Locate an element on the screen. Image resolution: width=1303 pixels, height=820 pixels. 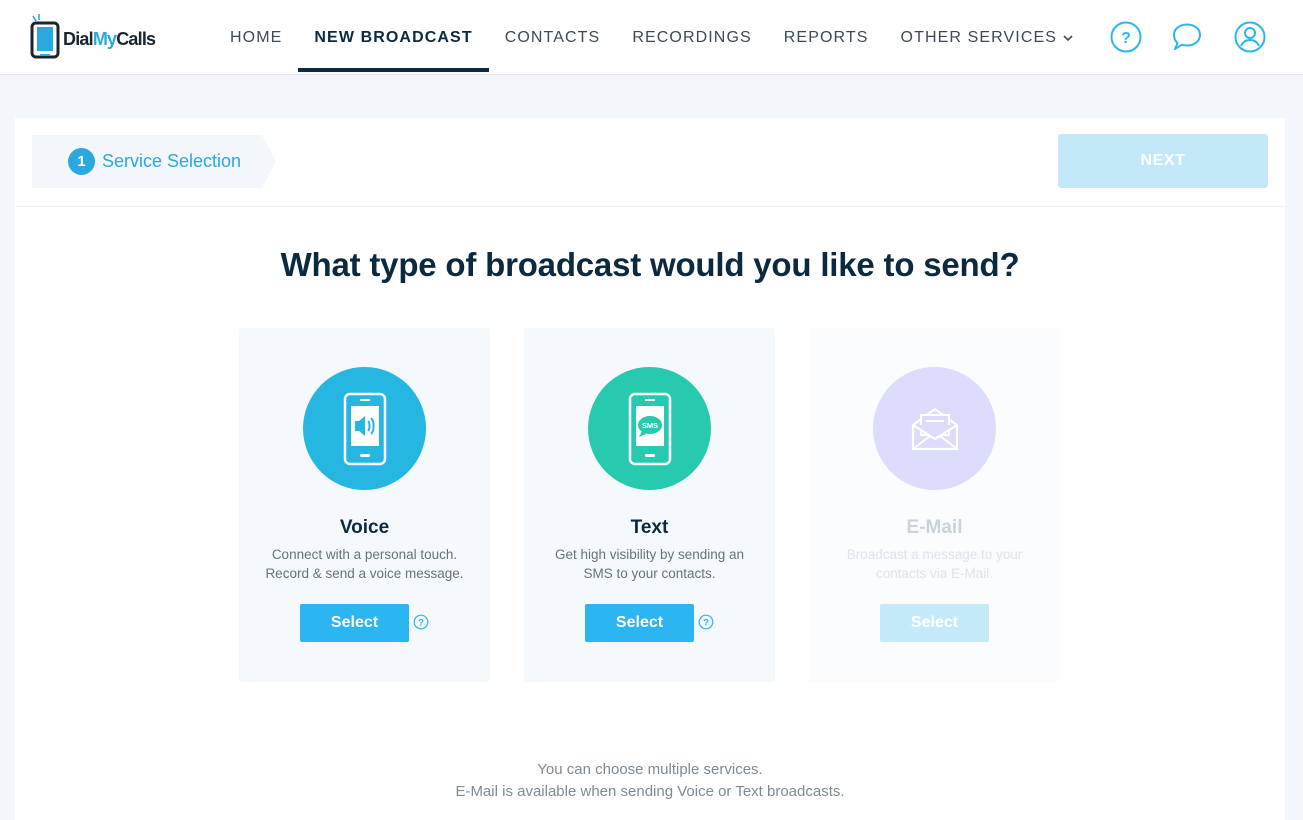
nav-reports: REPORTS is located at coordinates (826, 37).